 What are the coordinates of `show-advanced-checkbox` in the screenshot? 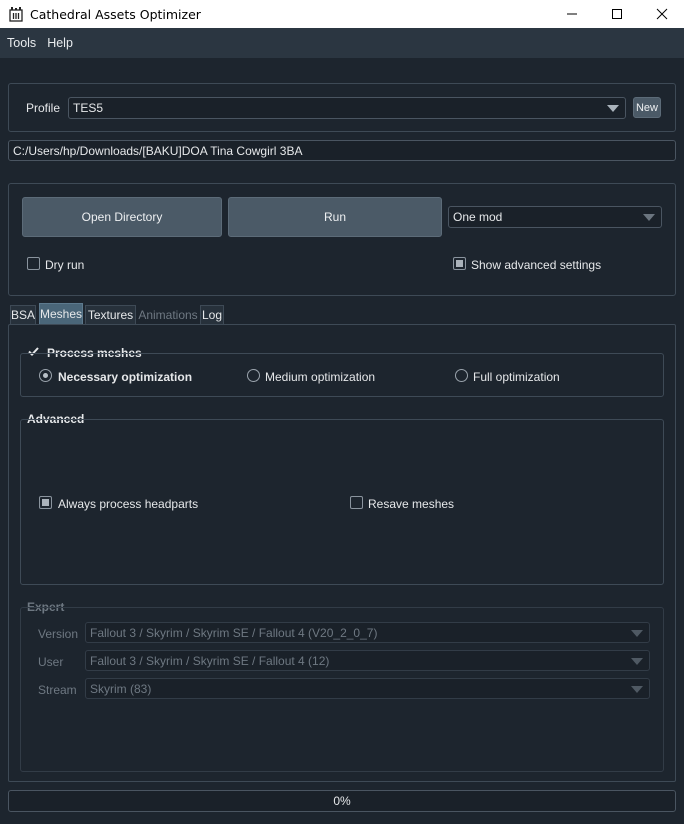 It's located at (459, 263).